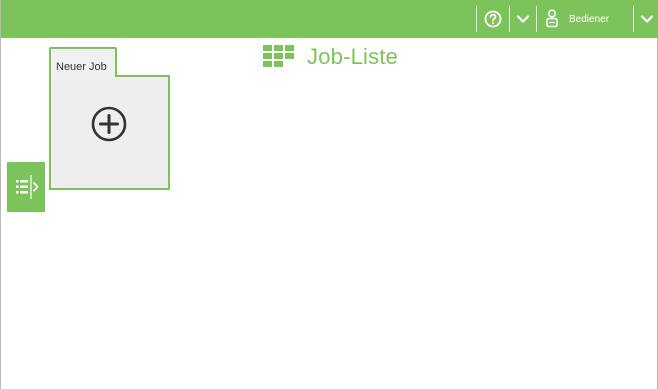  Describe the element at coordinates (552, 18) in the screenshot. I see `user-badge-icon` at that location.